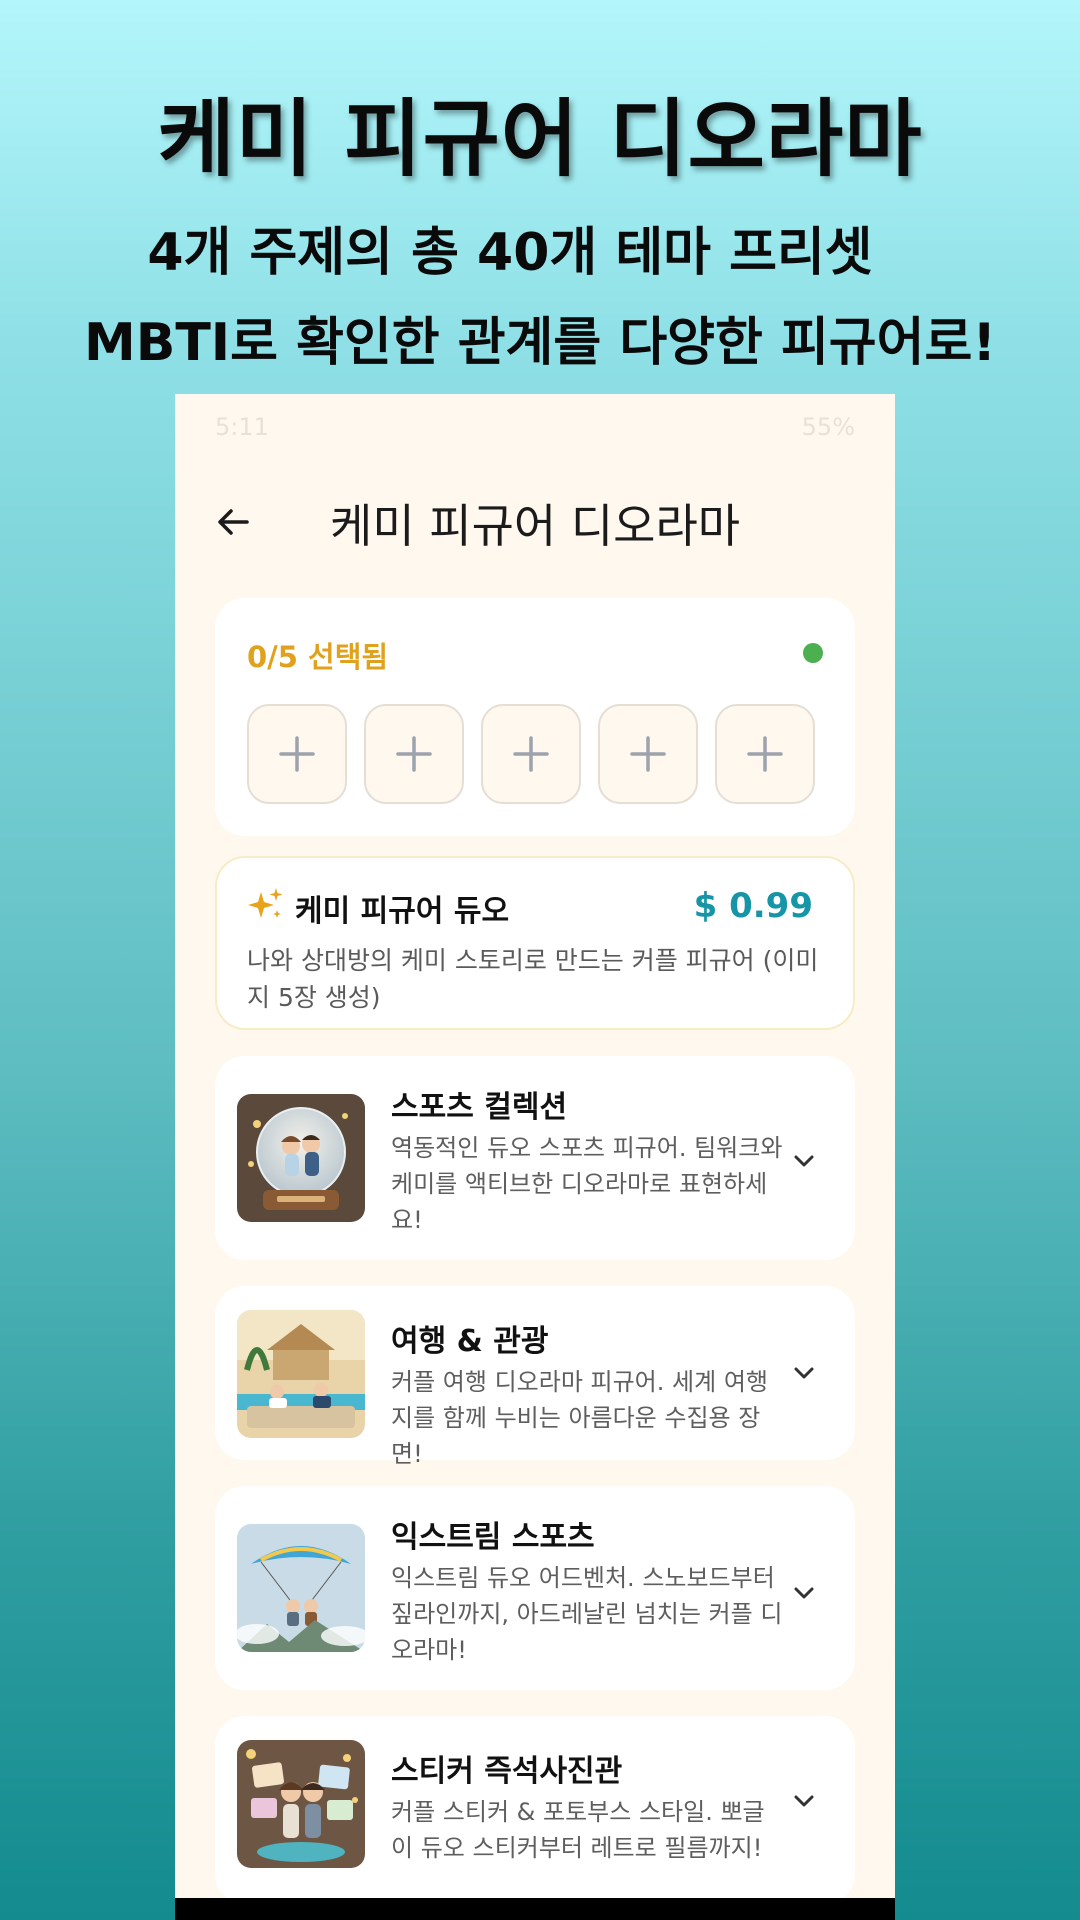 The width and height of the screenshot is (1080, 1920). Describe the element at coordinates (828, 427) in the screenshot. I see `status-battery: 55%` at that location.